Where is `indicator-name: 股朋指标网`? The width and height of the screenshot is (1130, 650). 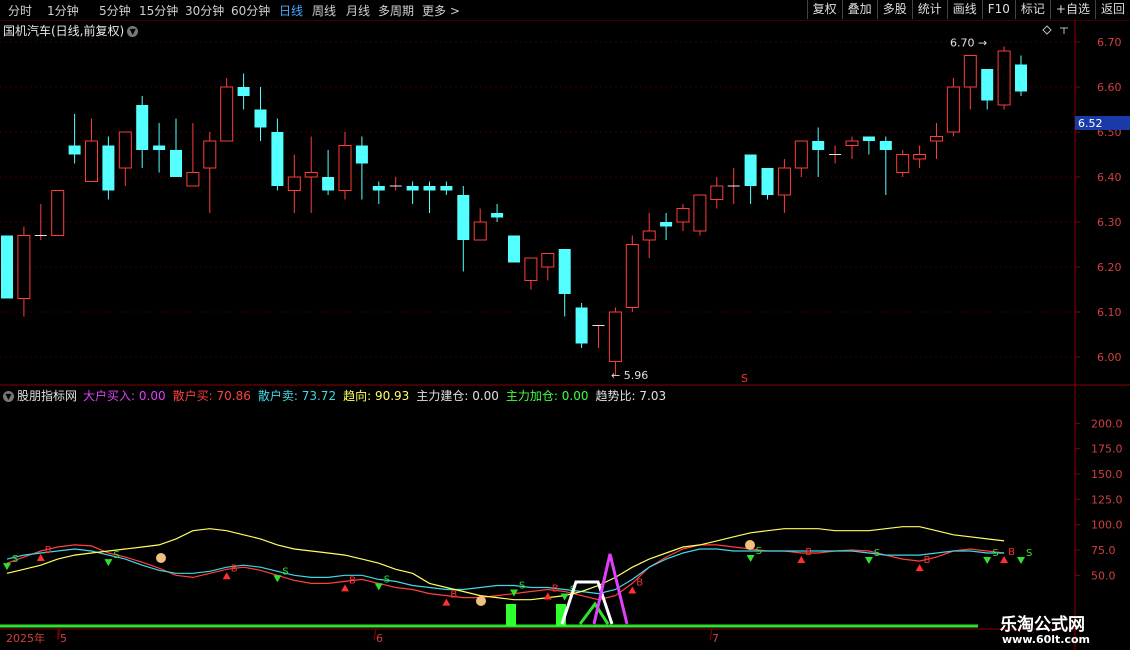
indicator-name: 股朋指标网 is located at coordinates (47, 396).